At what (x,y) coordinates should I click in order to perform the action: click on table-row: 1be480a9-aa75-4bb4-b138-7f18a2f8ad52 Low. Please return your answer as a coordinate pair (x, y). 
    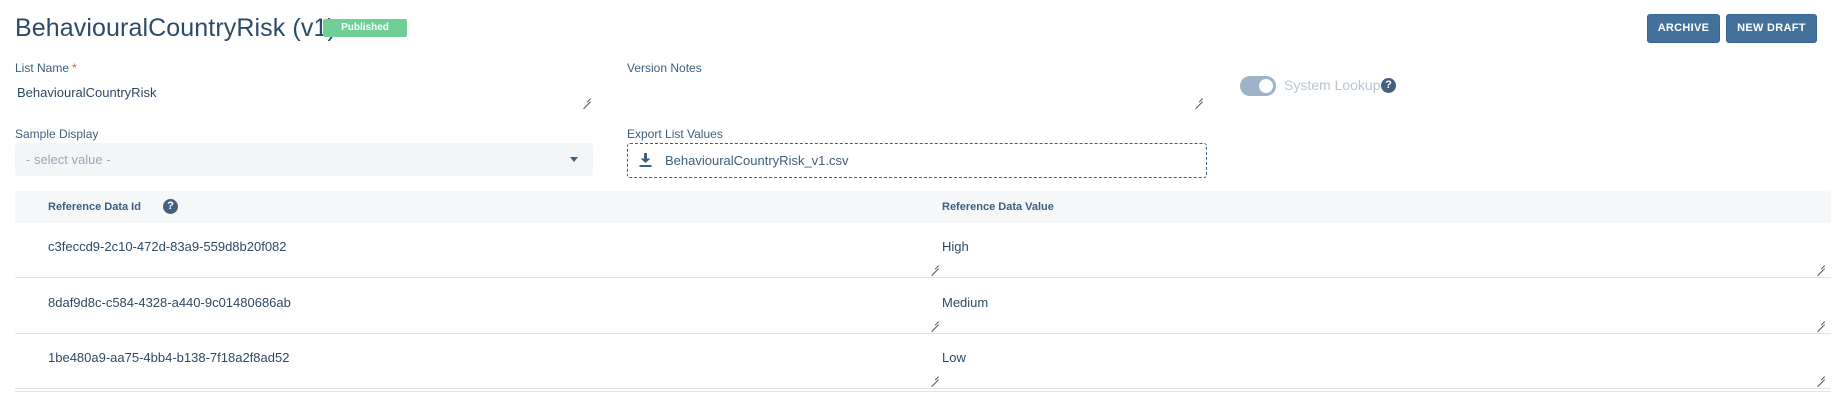
    Looking at the image, I should click on (923, 361).